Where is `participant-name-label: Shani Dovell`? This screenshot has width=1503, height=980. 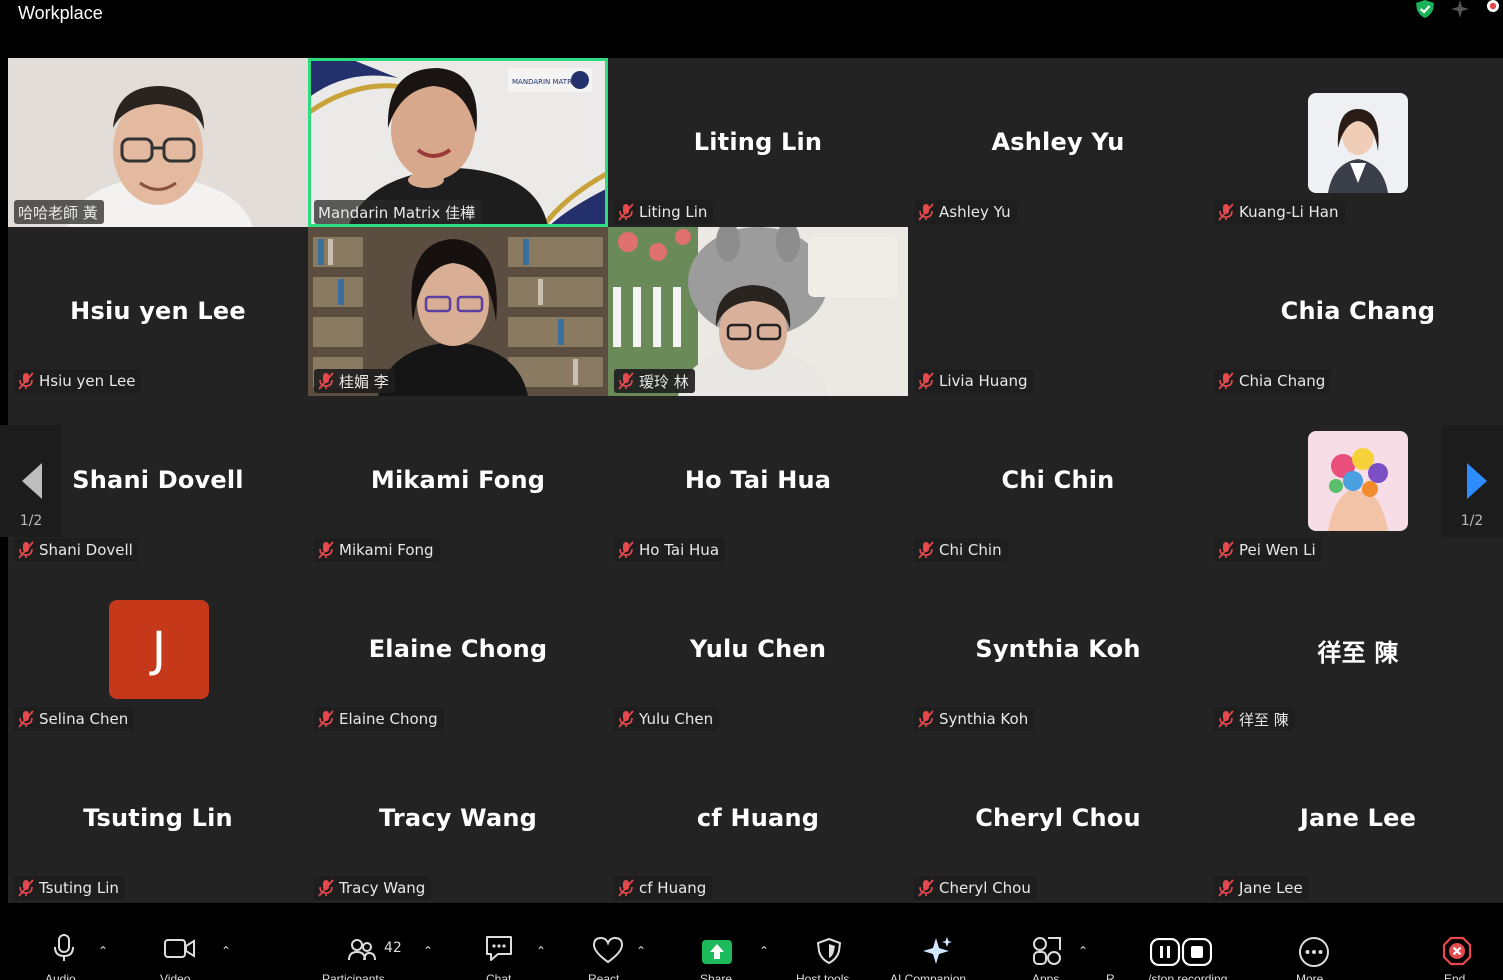 participant-name-label: Shani Dovell is located at coordinates (76, 550).